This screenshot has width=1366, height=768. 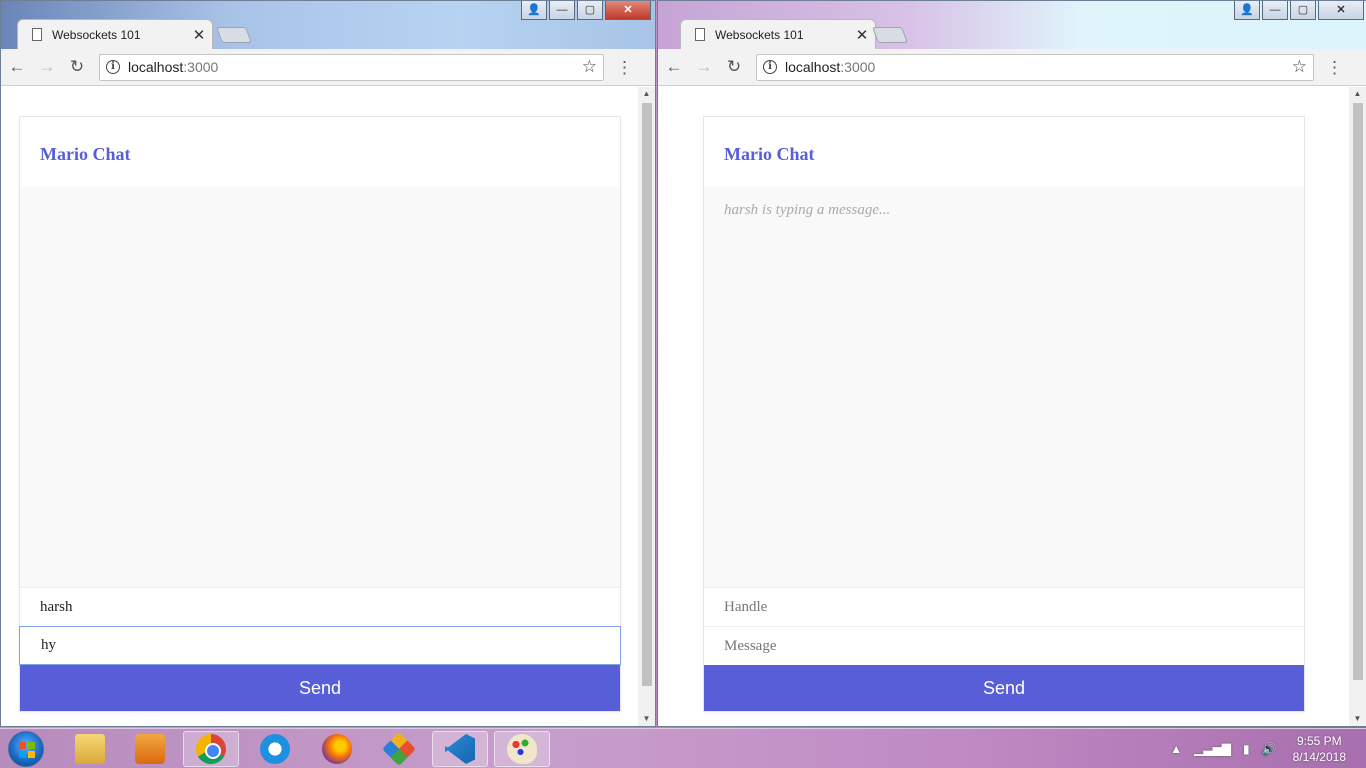 What do you see at coordinates (320, 606) in the screenshot?
I see `handle-input: harsh` at bounding box center [320, 606].